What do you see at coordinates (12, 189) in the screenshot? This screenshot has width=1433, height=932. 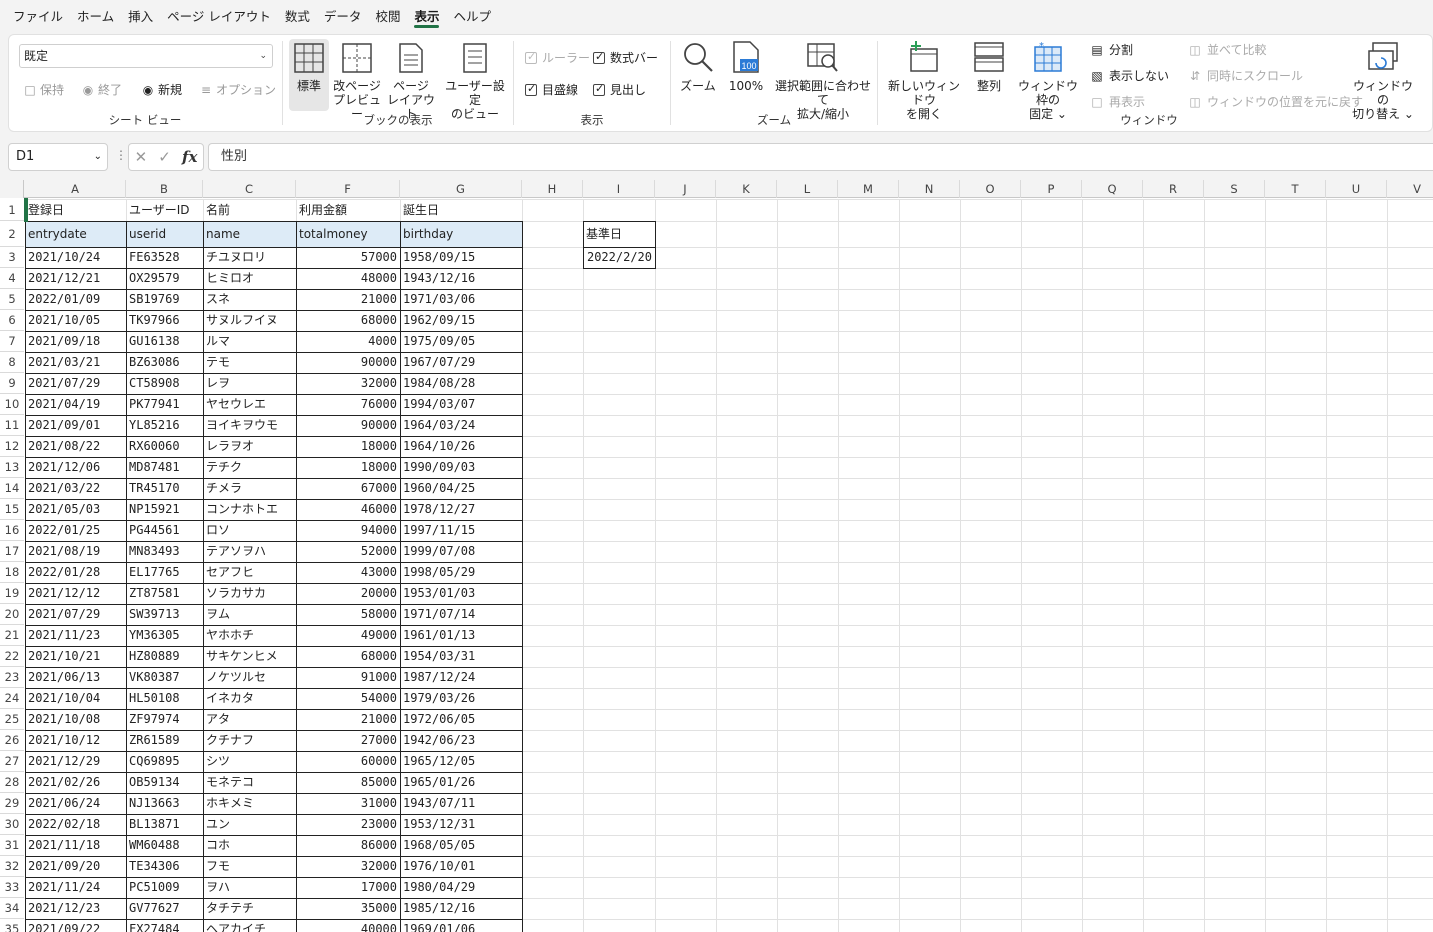 I see `select-all-corner` at bounding box center [12, 189].